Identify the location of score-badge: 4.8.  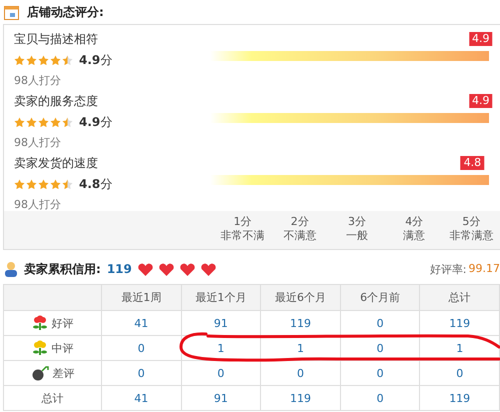
(472, 163).